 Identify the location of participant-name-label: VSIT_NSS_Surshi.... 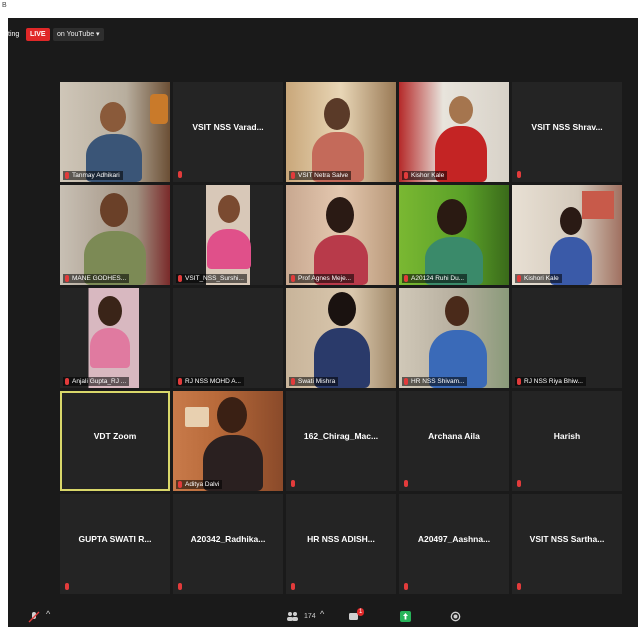
(211, 278).